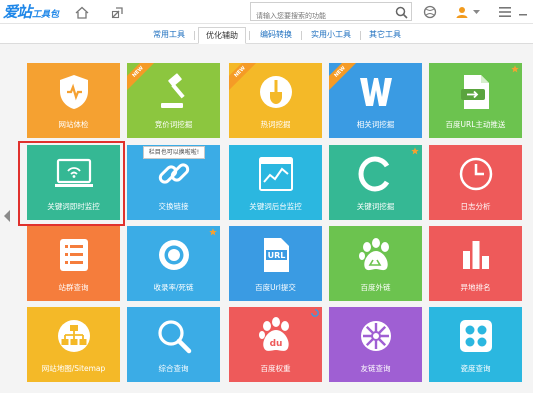  I want to click on gavel-icon, so click(173, 92).